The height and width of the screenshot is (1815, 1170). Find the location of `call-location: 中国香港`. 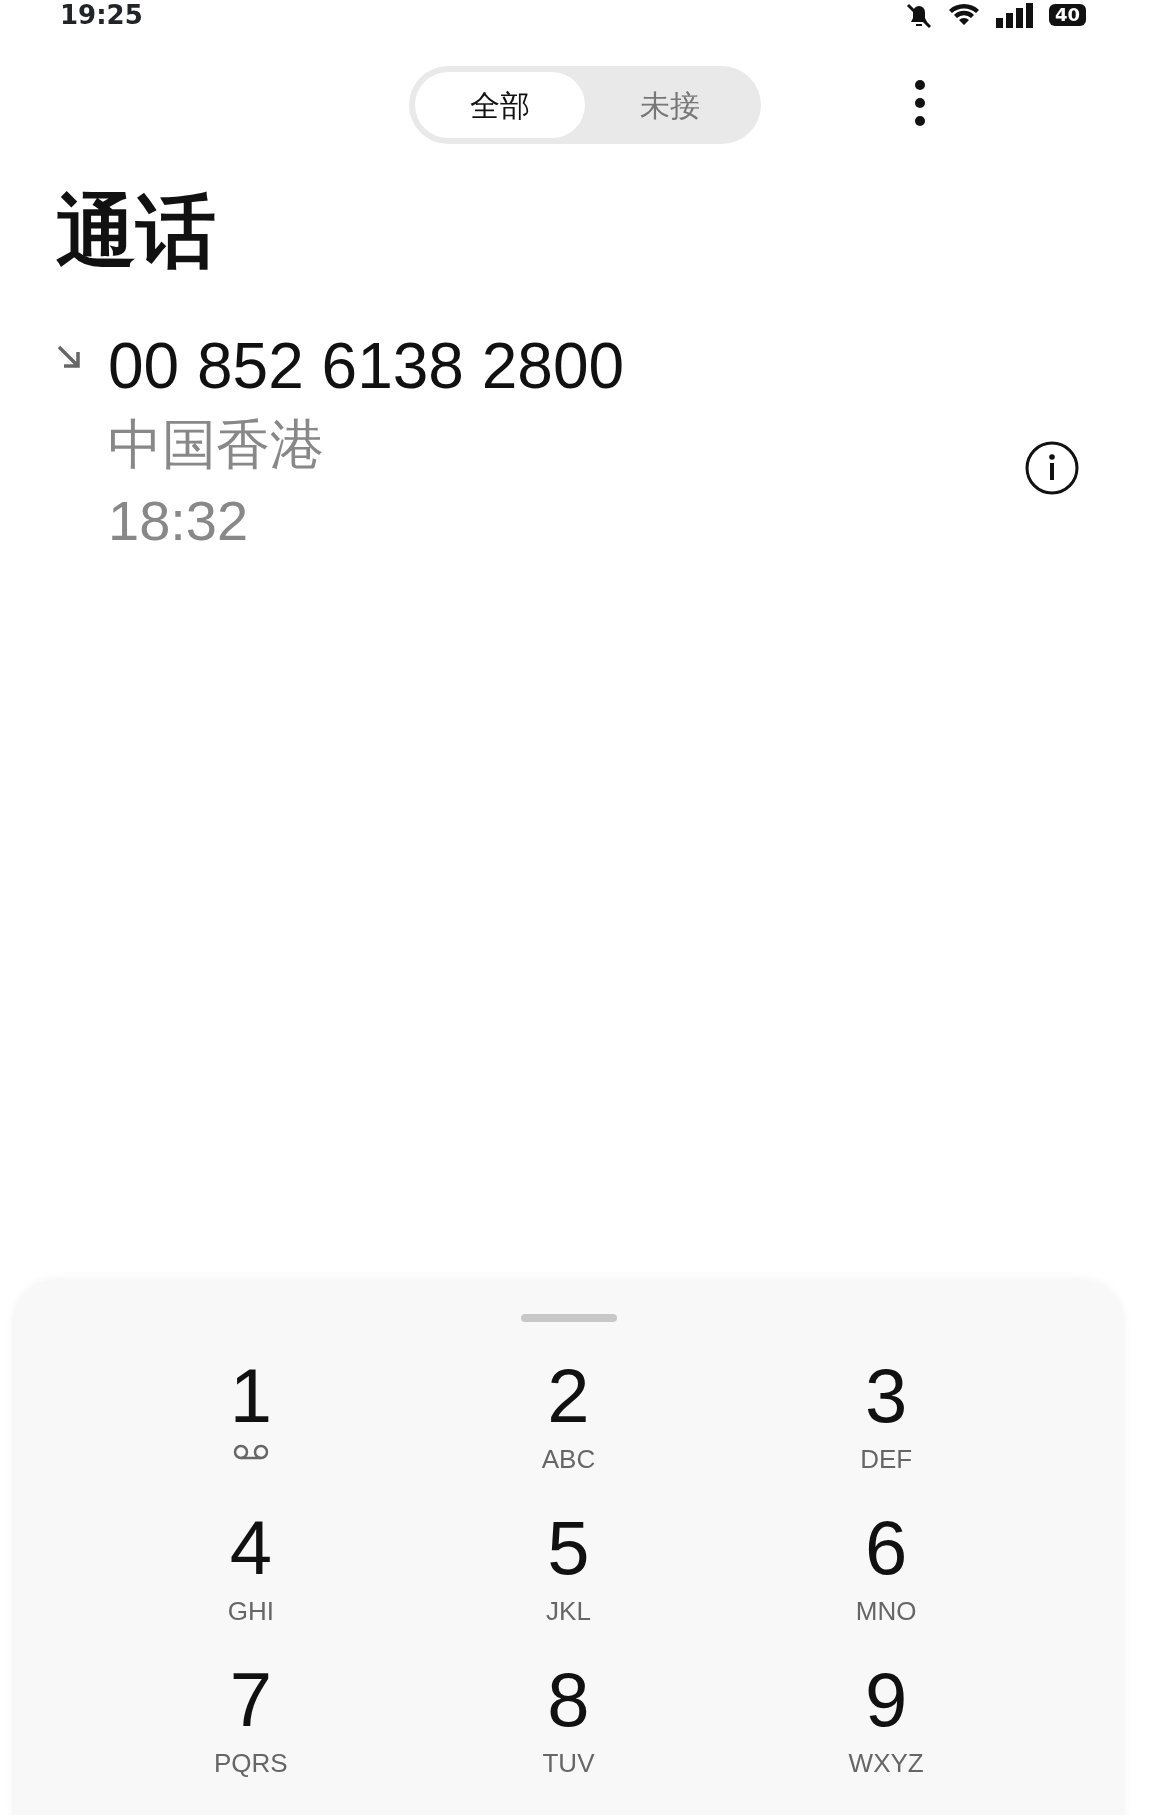

call-location: 中国香港 is located at coordinates (216, 444).